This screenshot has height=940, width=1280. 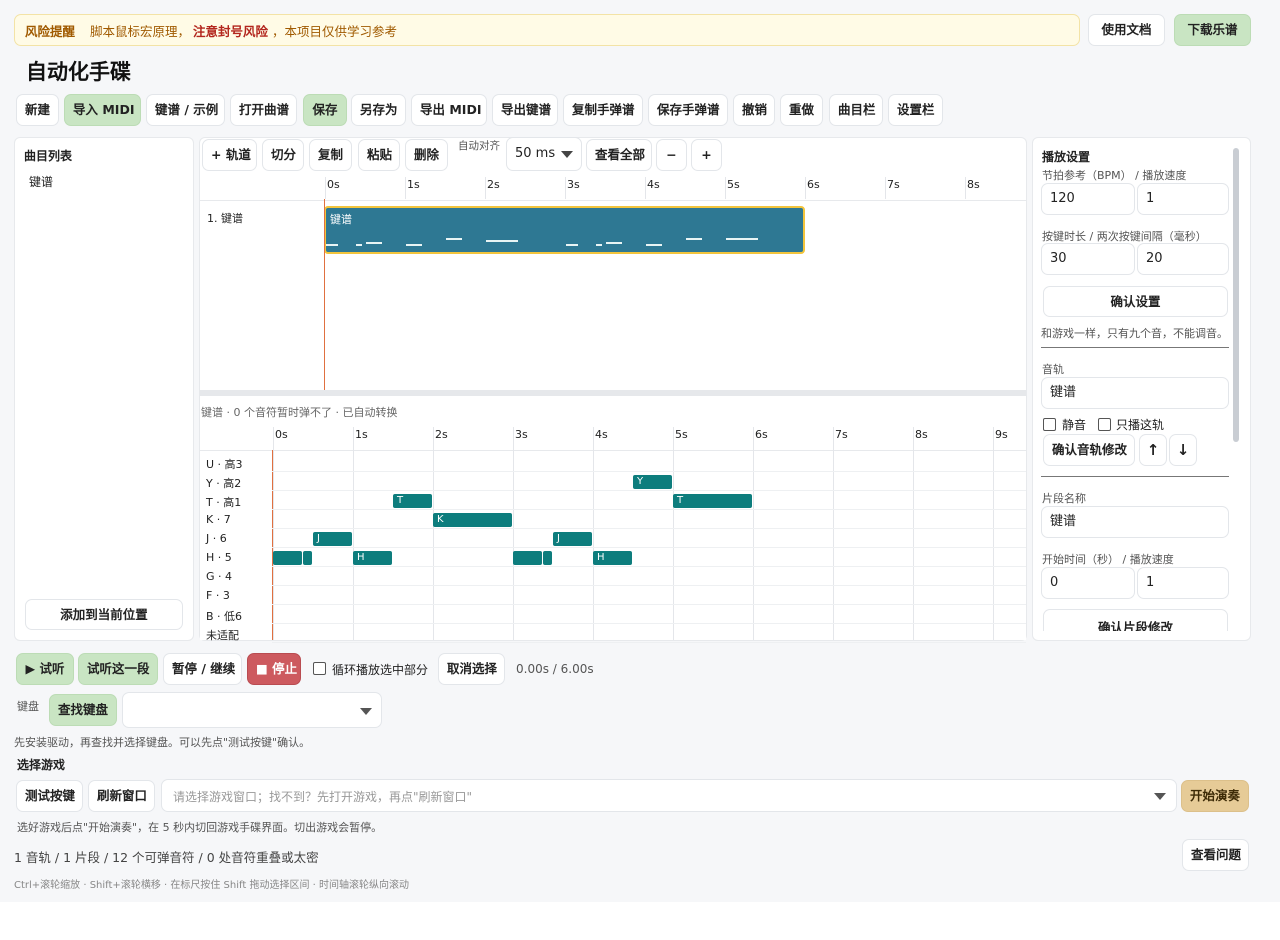 I want to click on keyscore-example-button: 键谱 / 示例, so click(x=185, y=110).